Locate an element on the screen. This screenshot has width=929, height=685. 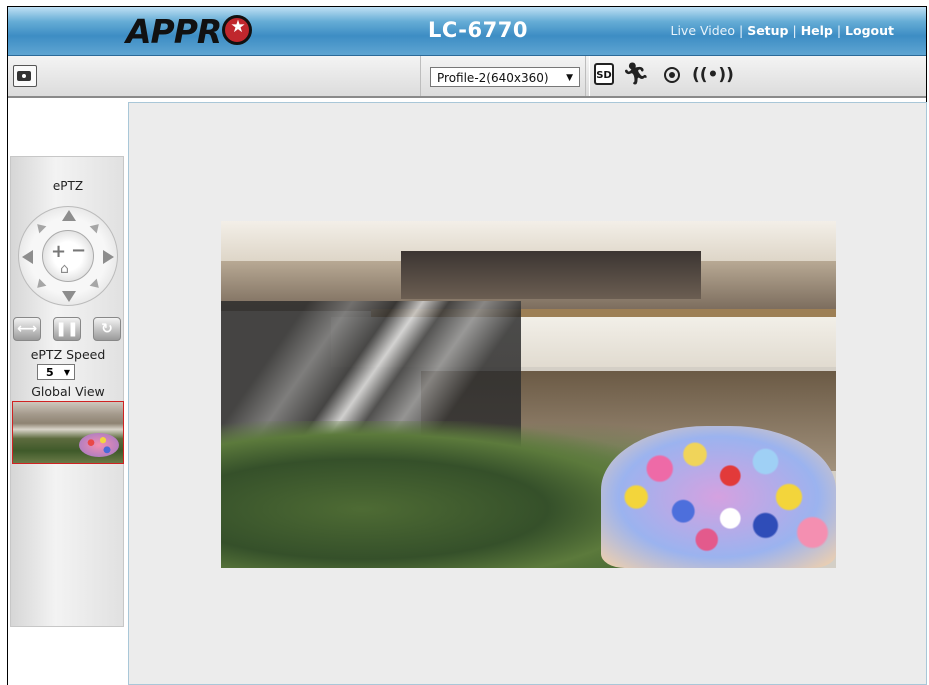
brand-logo: APPR is located at coordinates (189, 31).